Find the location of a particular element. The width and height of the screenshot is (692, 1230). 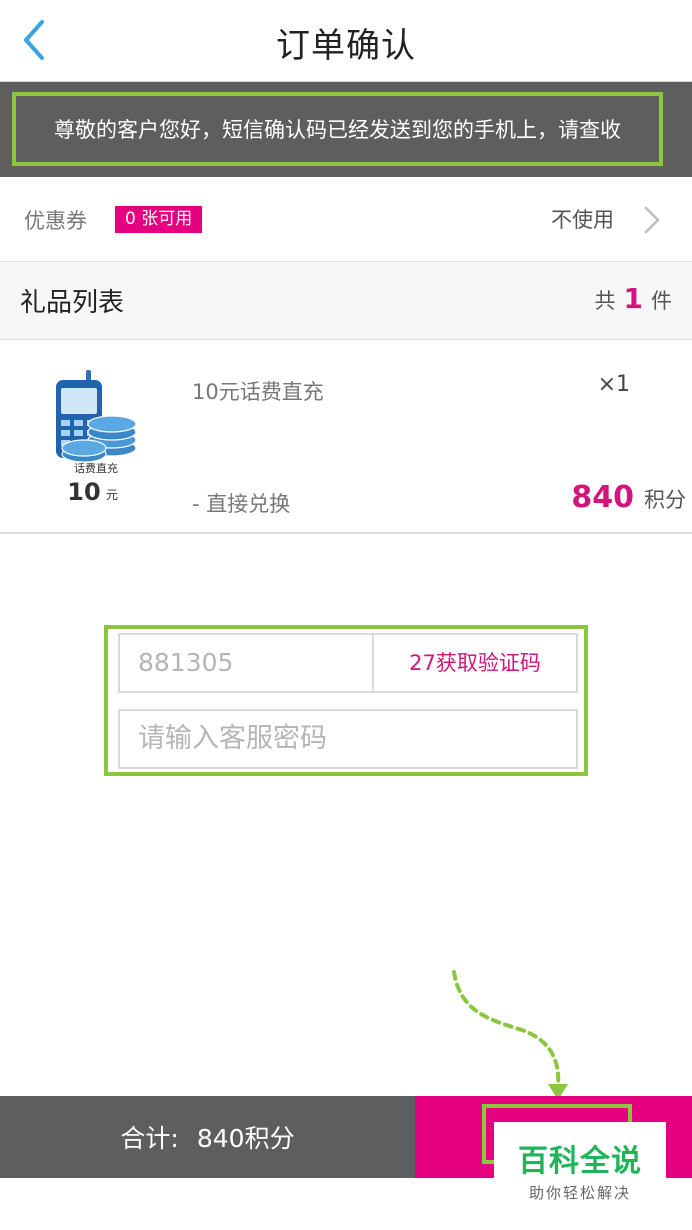

order-total: 合计: 840积分 is located at coordinates (207, 1137).